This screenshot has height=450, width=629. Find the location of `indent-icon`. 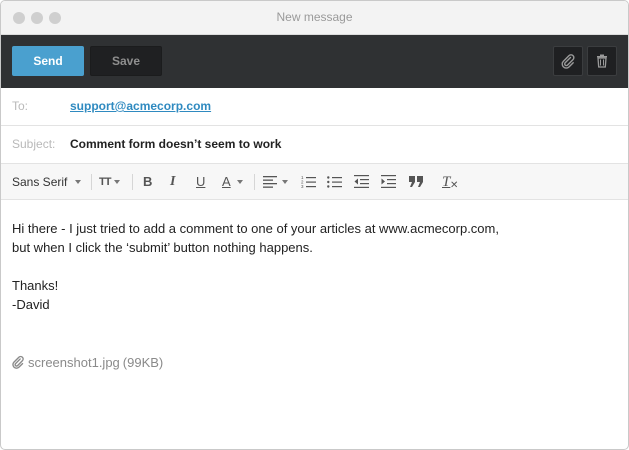

indent-icon is located at coordinates (388, 181).